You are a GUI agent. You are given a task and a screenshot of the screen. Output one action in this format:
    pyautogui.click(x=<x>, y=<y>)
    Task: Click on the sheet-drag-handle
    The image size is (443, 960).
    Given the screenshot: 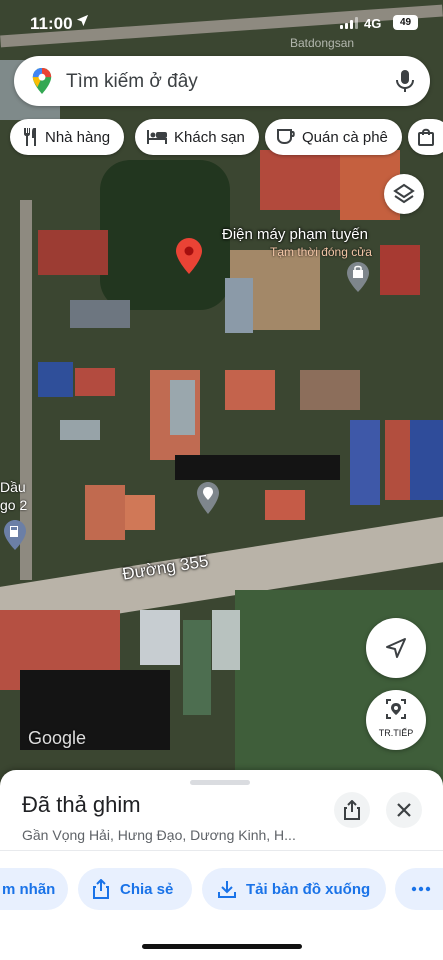 What is the action you would take?
    pyautogui.click(x=220, y=782)
    